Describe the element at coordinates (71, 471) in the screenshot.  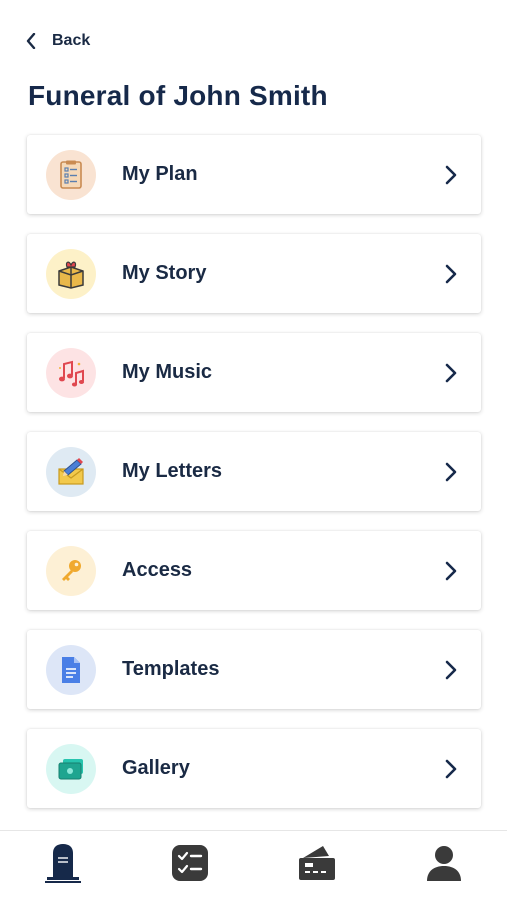
I see `envelope-pencil-icon` at that location.